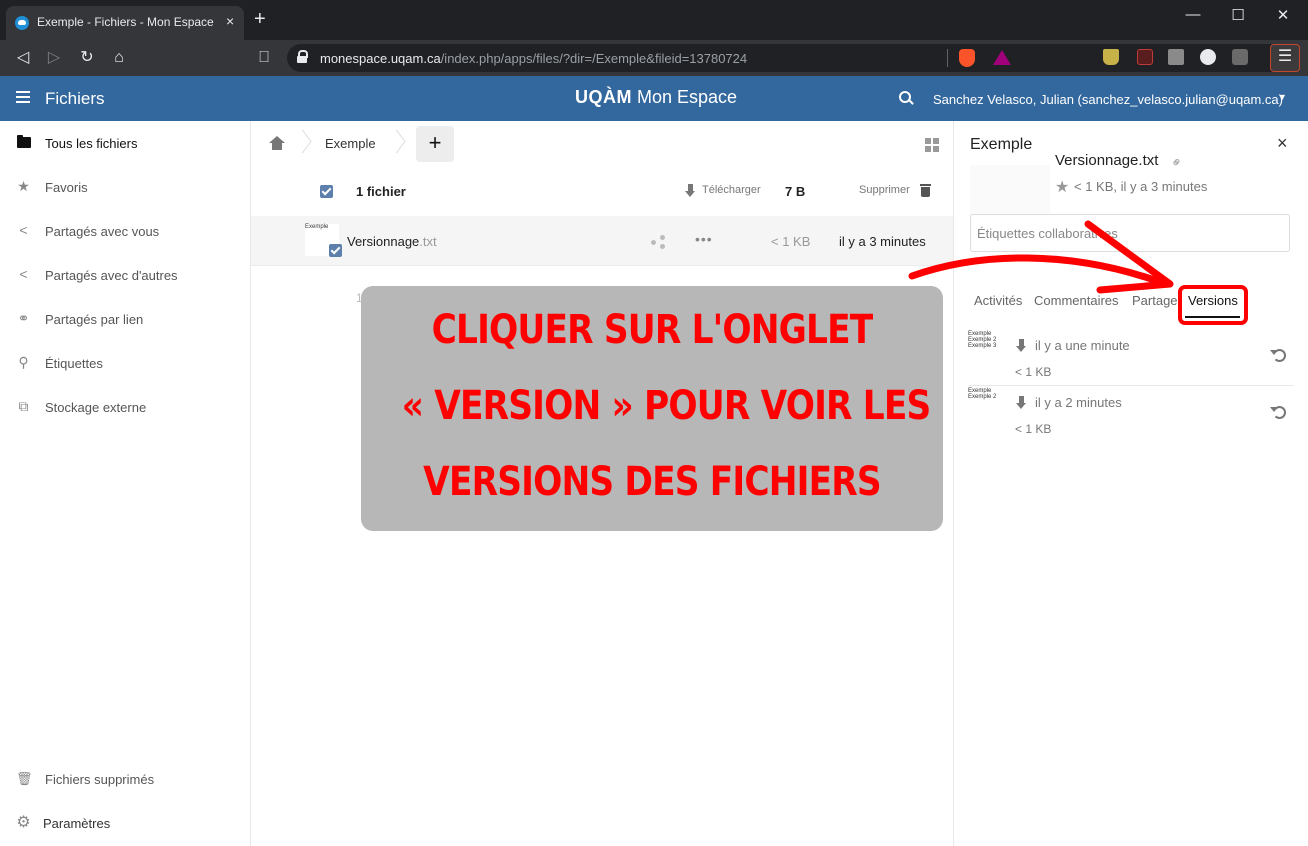  I want to click on search-icon, so click(906, 98).